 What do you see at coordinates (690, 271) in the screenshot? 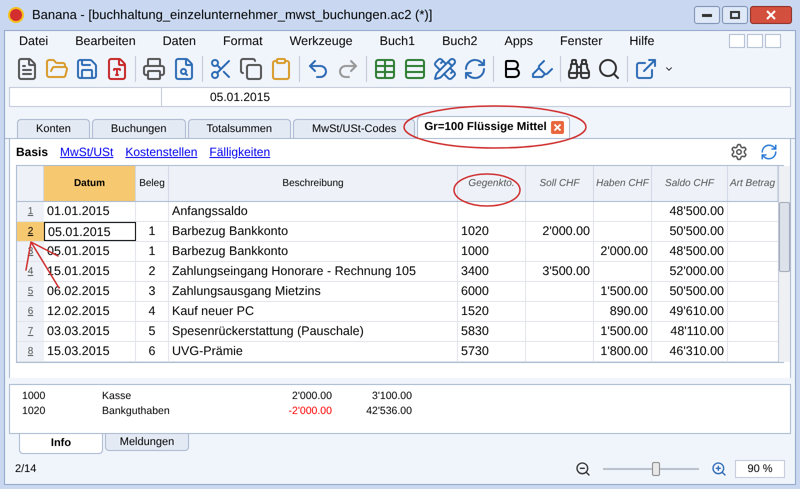
I see `table-cell: 52'000.00` at bounding box center [690, 271].